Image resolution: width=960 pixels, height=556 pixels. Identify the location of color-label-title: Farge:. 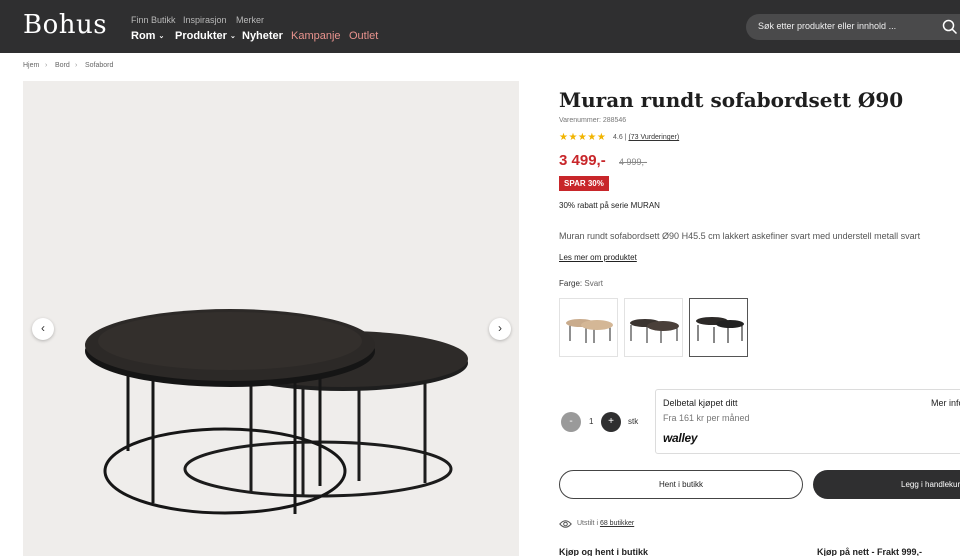
(571, 283).